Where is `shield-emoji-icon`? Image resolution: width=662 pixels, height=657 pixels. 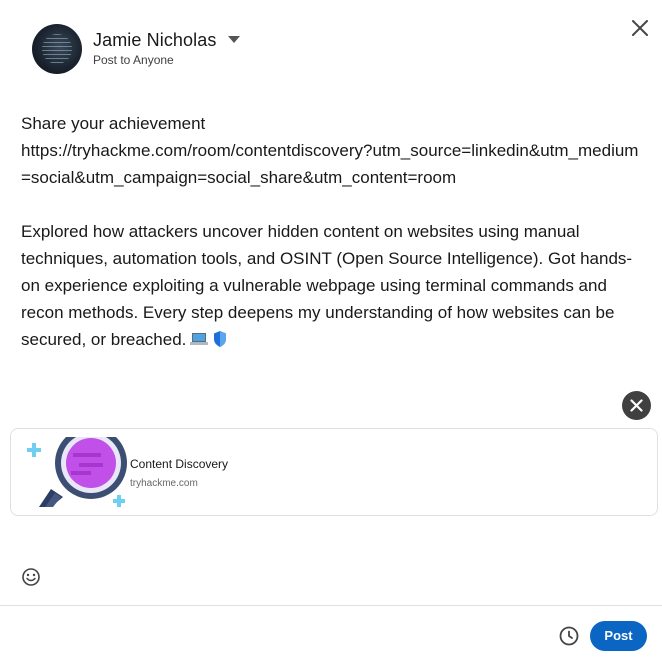
shield-emoji-icon is located at coordinates (220, 338).